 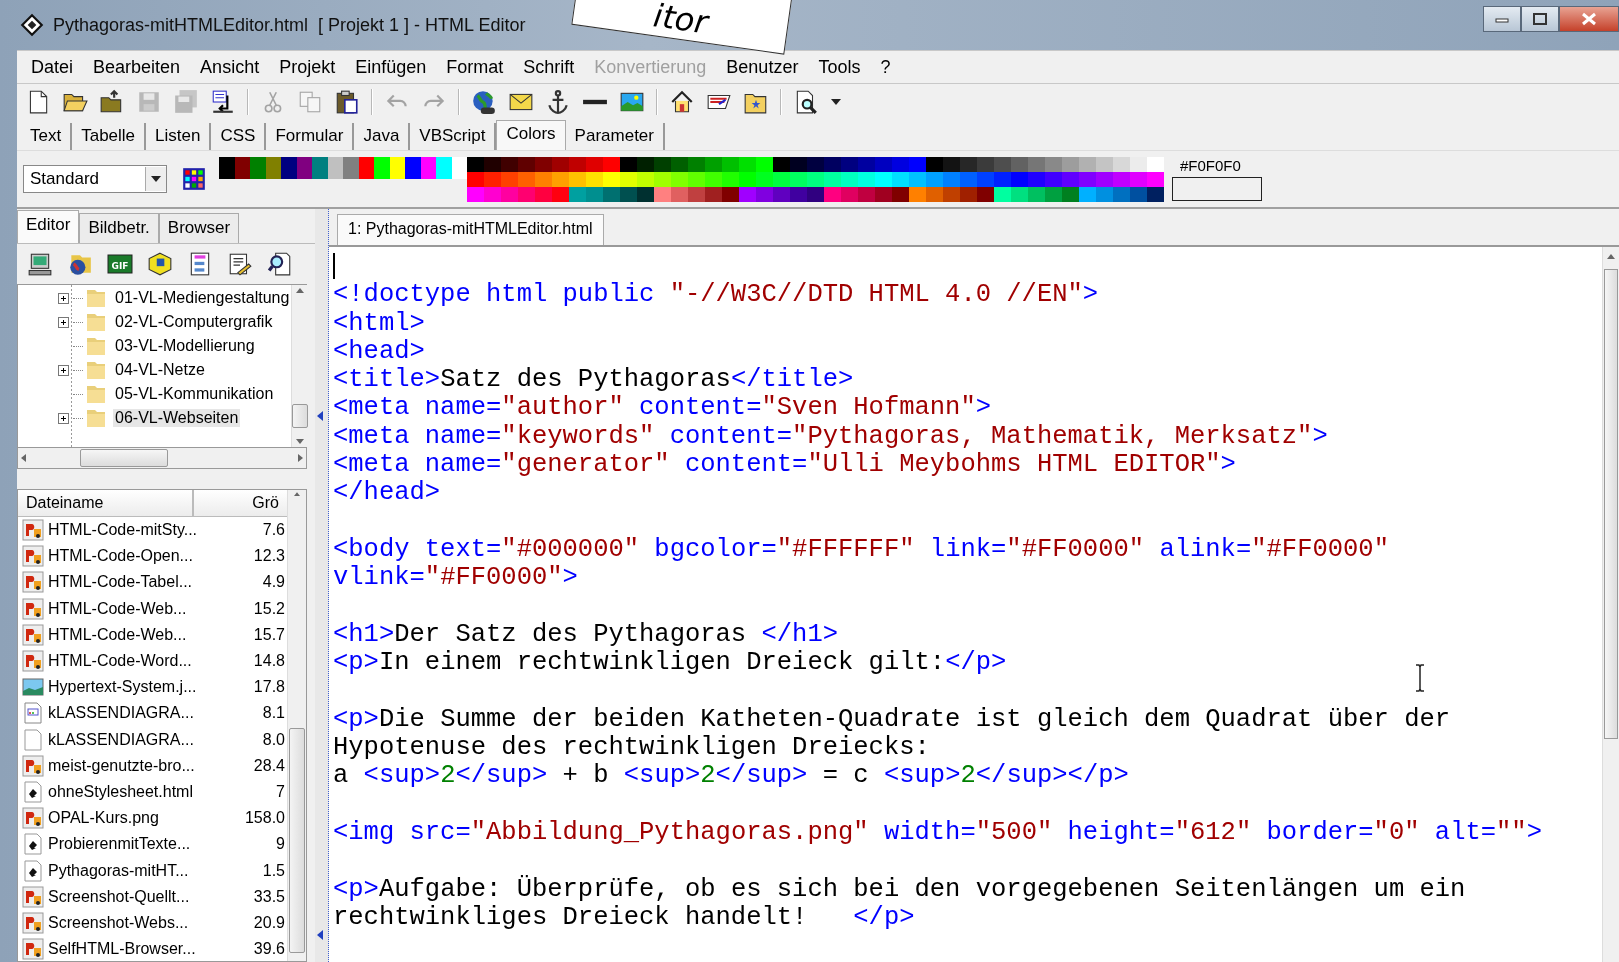 What do you see at coordinates (531, 135) in the screenshot?
I see `tab: Colors` at bounding box center [531, 135].